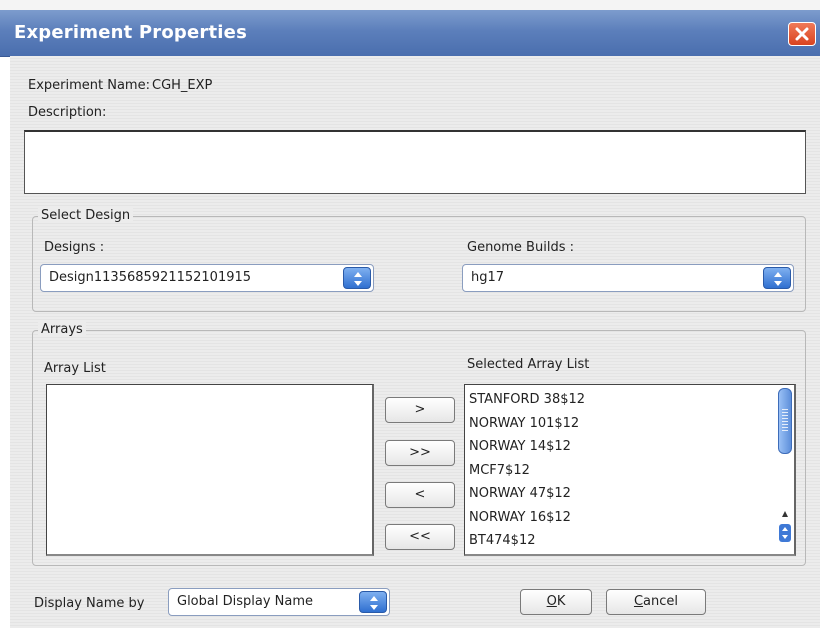 This screenshot has height=628, width=820. Describe the element at coordinates (526, 518) in the screenshot. I see `list-item: NORWAY 16$12` at that location.